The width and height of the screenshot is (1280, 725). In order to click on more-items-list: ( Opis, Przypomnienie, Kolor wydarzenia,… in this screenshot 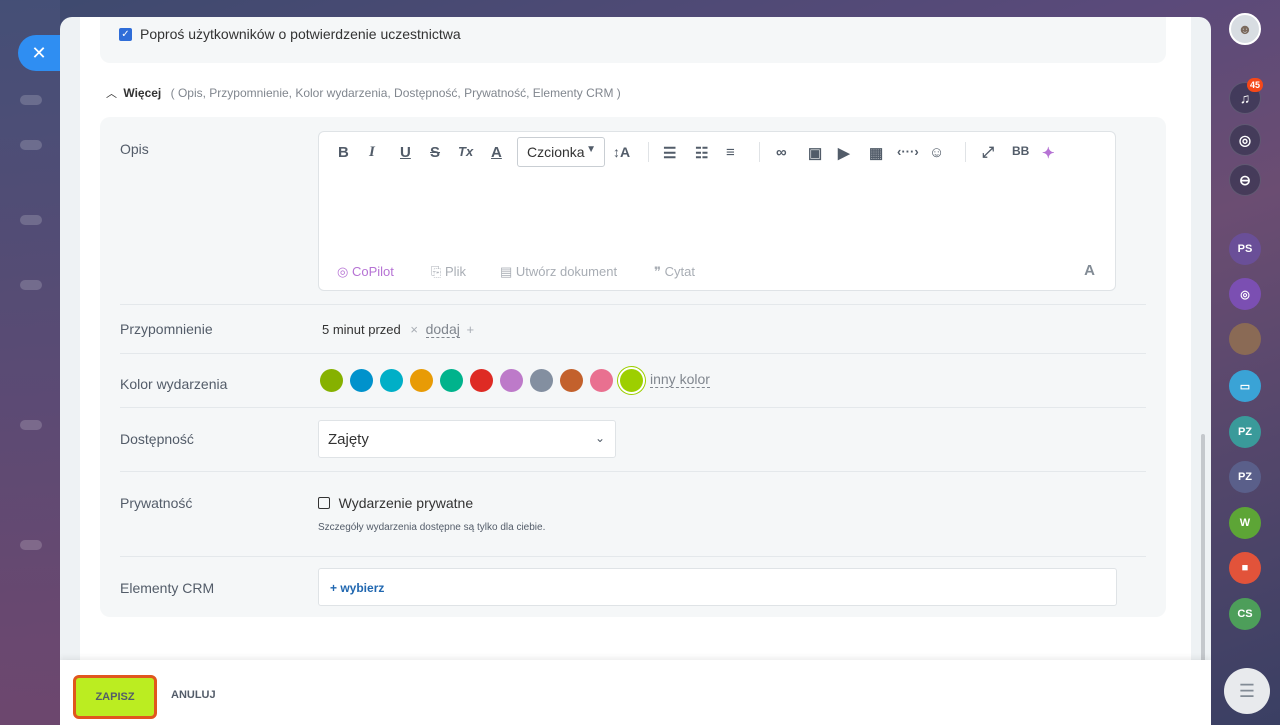, I will do `click(395, 93)`.